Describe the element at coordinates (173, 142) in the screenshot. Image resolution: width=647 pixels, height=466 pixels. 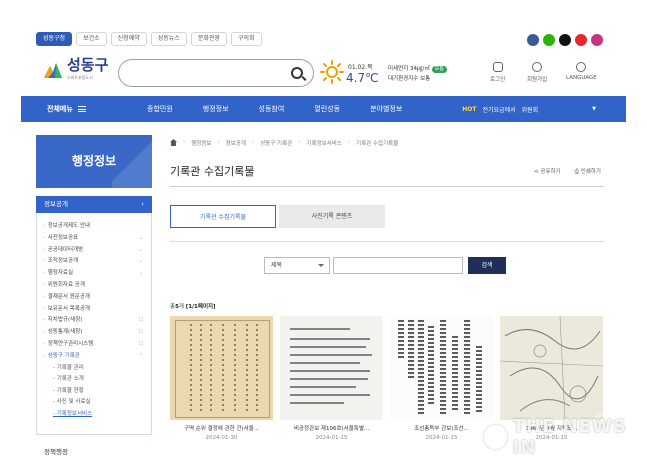
I see `home-icon` at that location.